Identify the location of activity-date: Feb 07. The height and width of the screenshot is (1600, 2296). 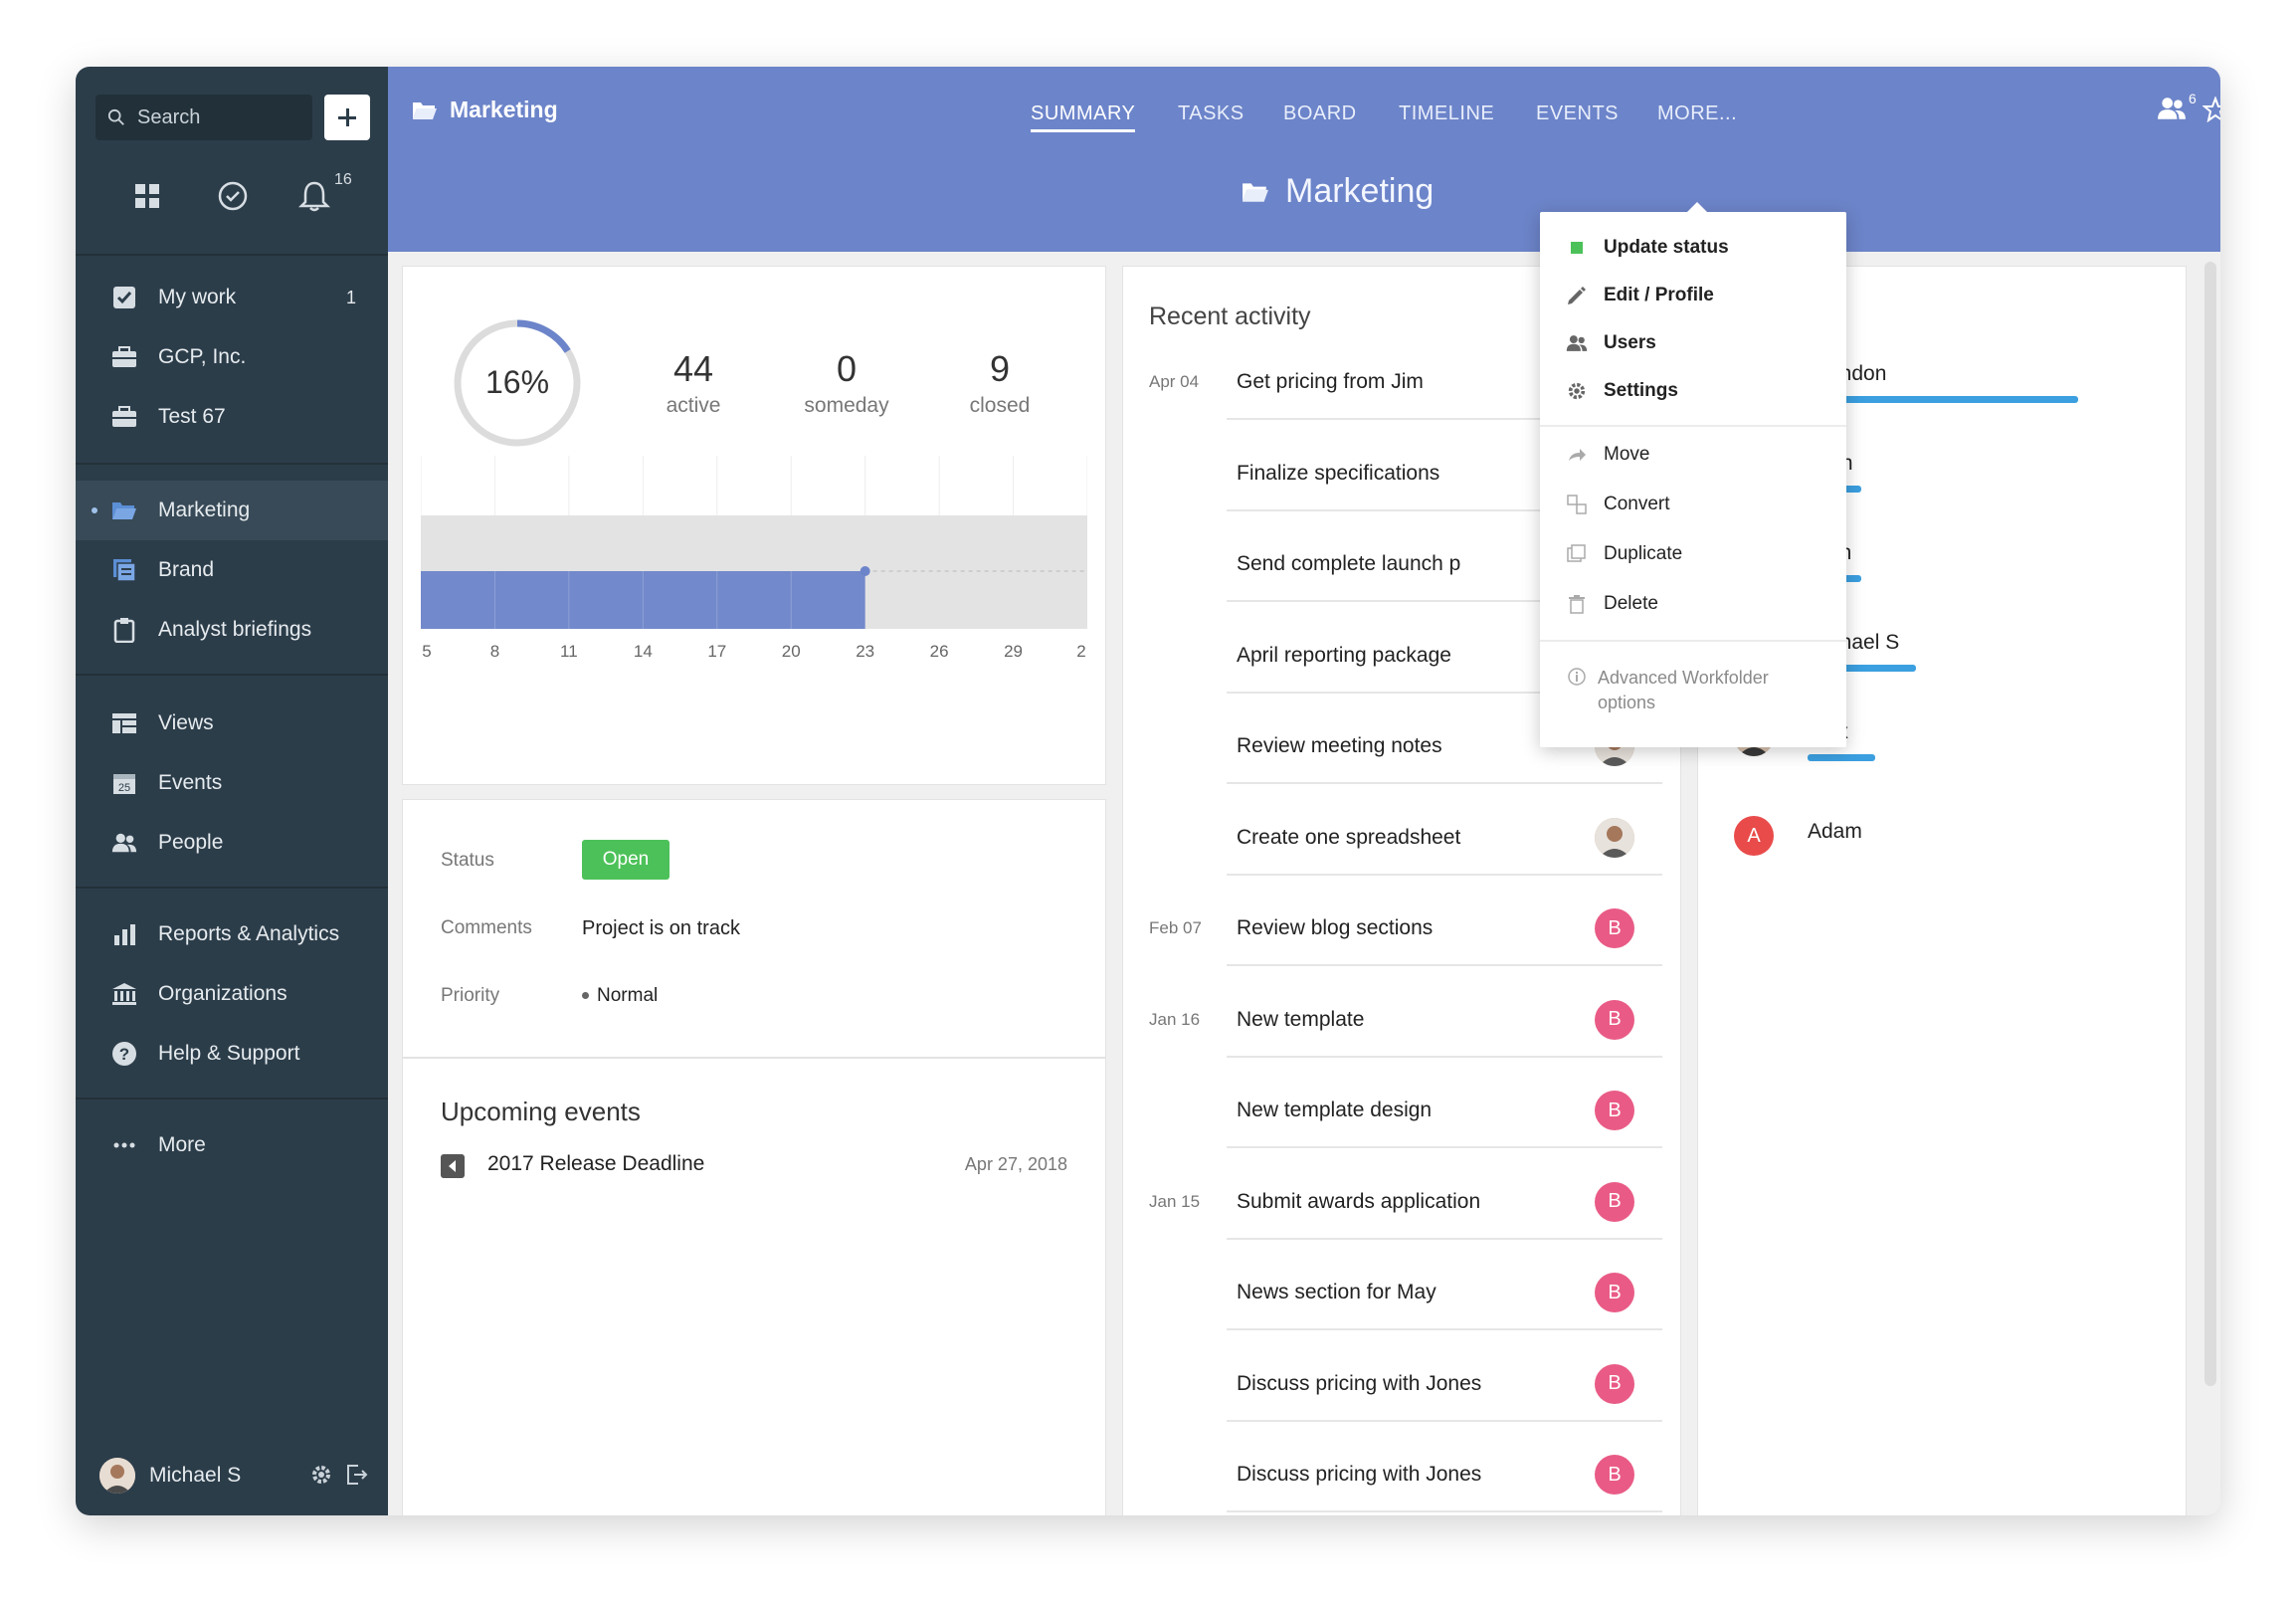
(1175, 927).